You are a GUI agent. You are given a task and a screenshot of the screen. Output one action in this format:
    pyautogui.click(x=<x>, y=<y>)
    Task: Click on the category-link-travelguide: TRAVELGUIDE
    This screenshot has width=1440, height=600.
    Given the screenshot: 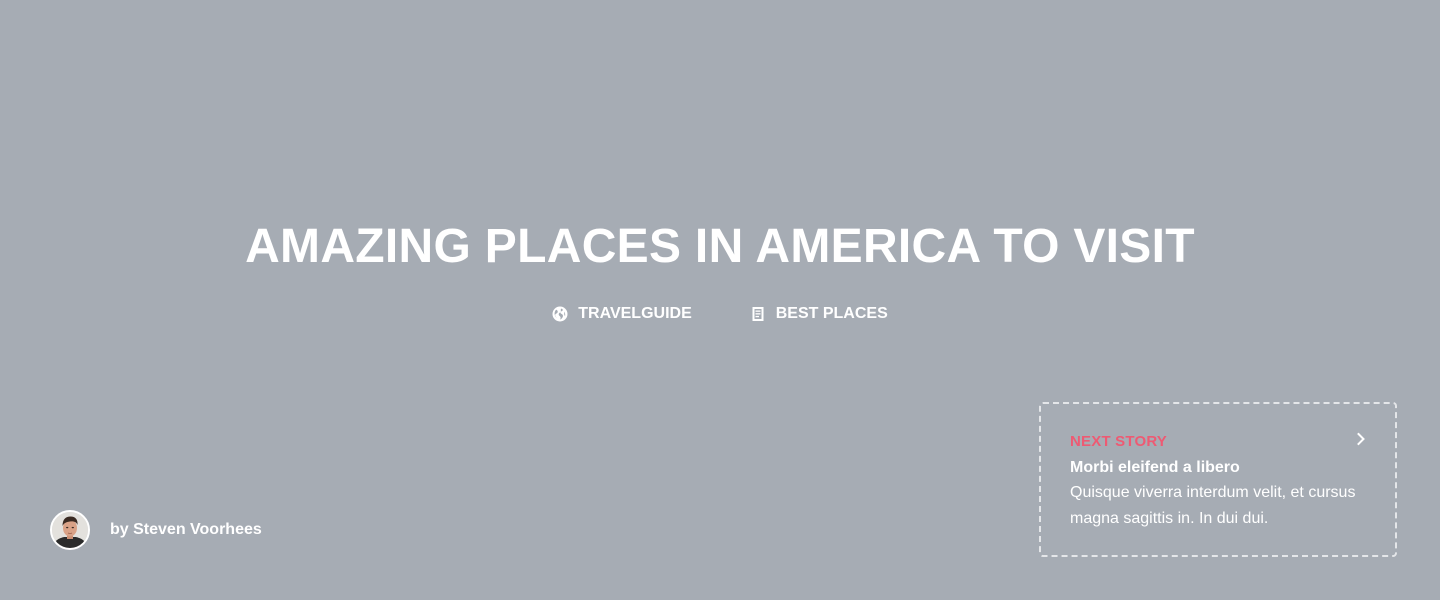 What is the action you would take?
    pyautogui.click(x=622, y=314)
    